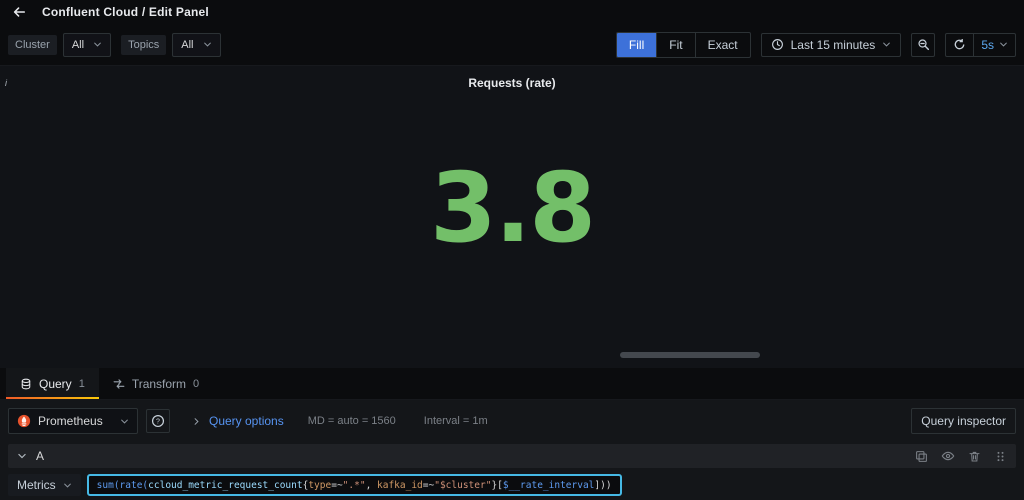 Image resolution: width=1024 pixels, height=500 pixels. Describe the element at coordinates (961, 456) in the screenshot. I see `query-row-actions` at that location.